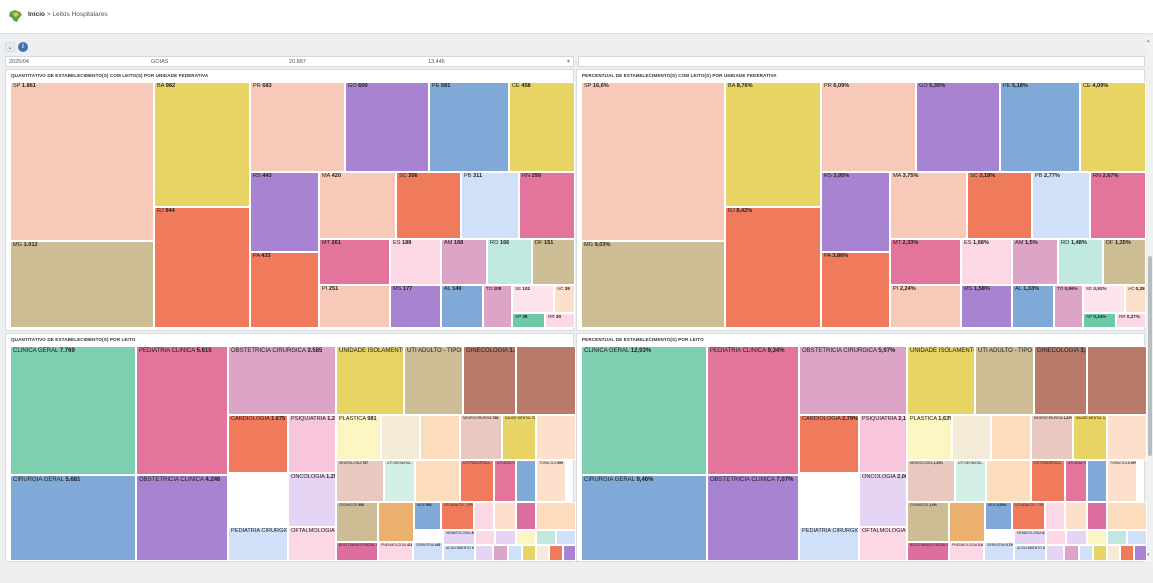 The image size is (1153, 583). What do you see at coordinates (1060, 380) in the screenshot?
I see `treemap-cell-ginecologia: GINECOLOGIA 3,02%` at bounding box center [1060, 380].